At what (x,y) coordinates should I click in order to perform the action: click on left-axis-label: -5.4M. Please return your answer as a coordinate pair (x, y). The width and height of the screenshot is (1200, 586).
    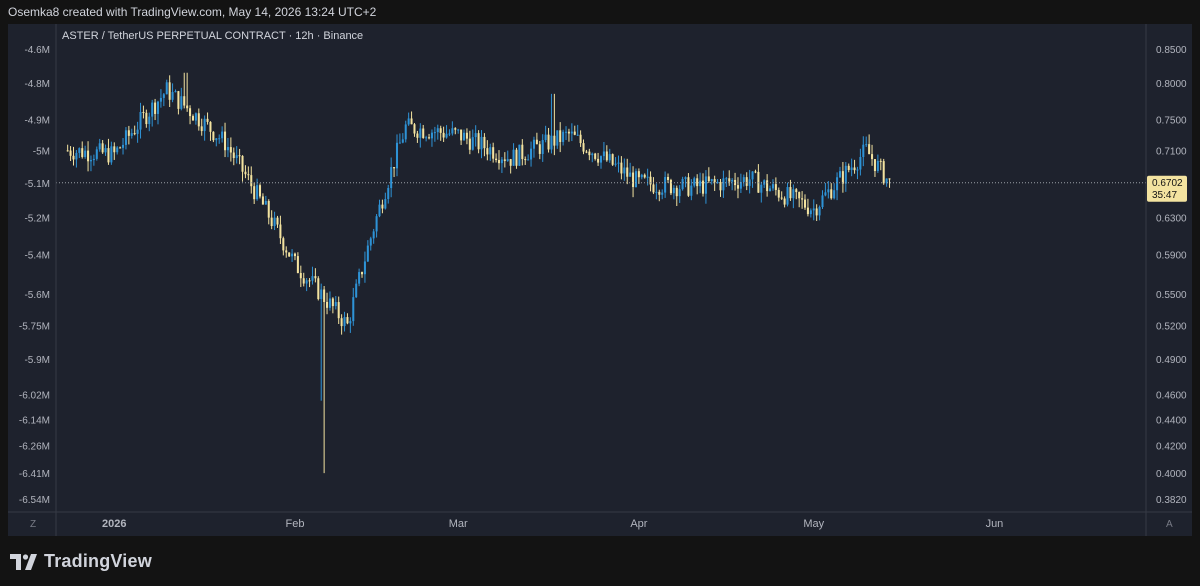
    Looking at the image, I should click on (37, 256).